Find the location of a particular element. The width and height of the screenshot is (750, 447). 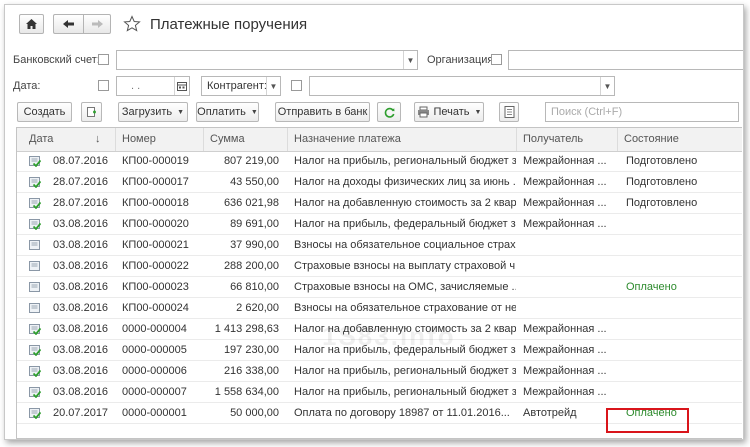

column-header-status: Состояние is located at coordinates (680, 139).